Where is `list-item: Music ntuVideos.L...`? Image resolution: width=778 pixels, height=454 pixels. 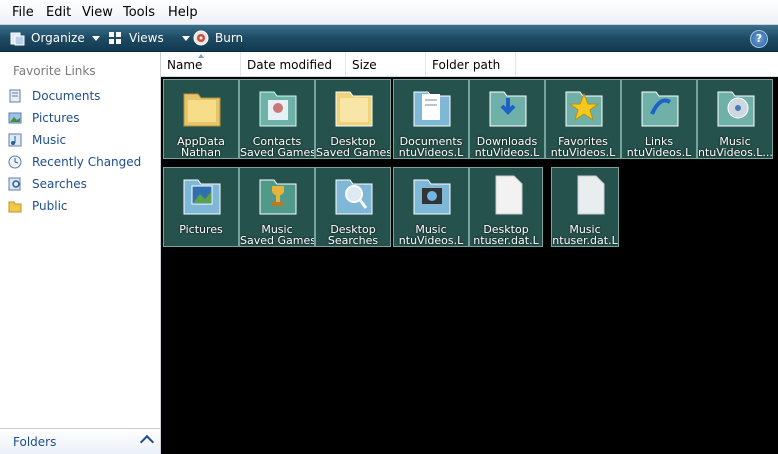
list-item: Music ntuVideos.L... is located at coordinates (735, 119).